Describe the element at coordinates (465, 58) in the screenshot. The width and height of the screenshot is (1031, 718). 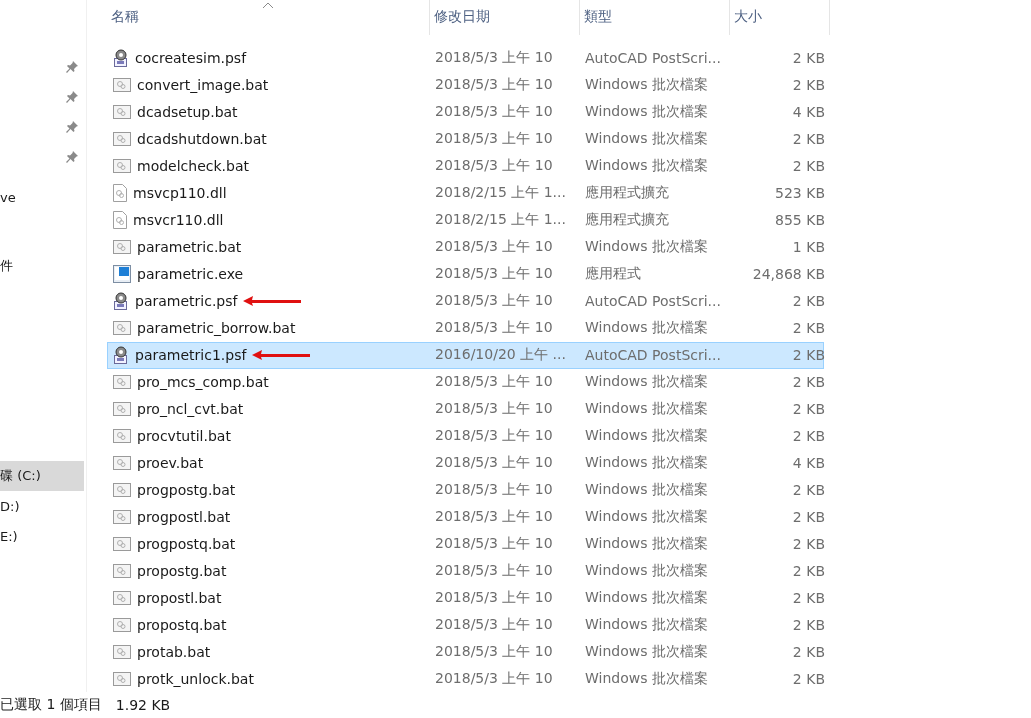
I see `file-row: cocreatesim.psf 2018/5/3 上午 10 AutoCAD PostScri... 2 KB` at that location.